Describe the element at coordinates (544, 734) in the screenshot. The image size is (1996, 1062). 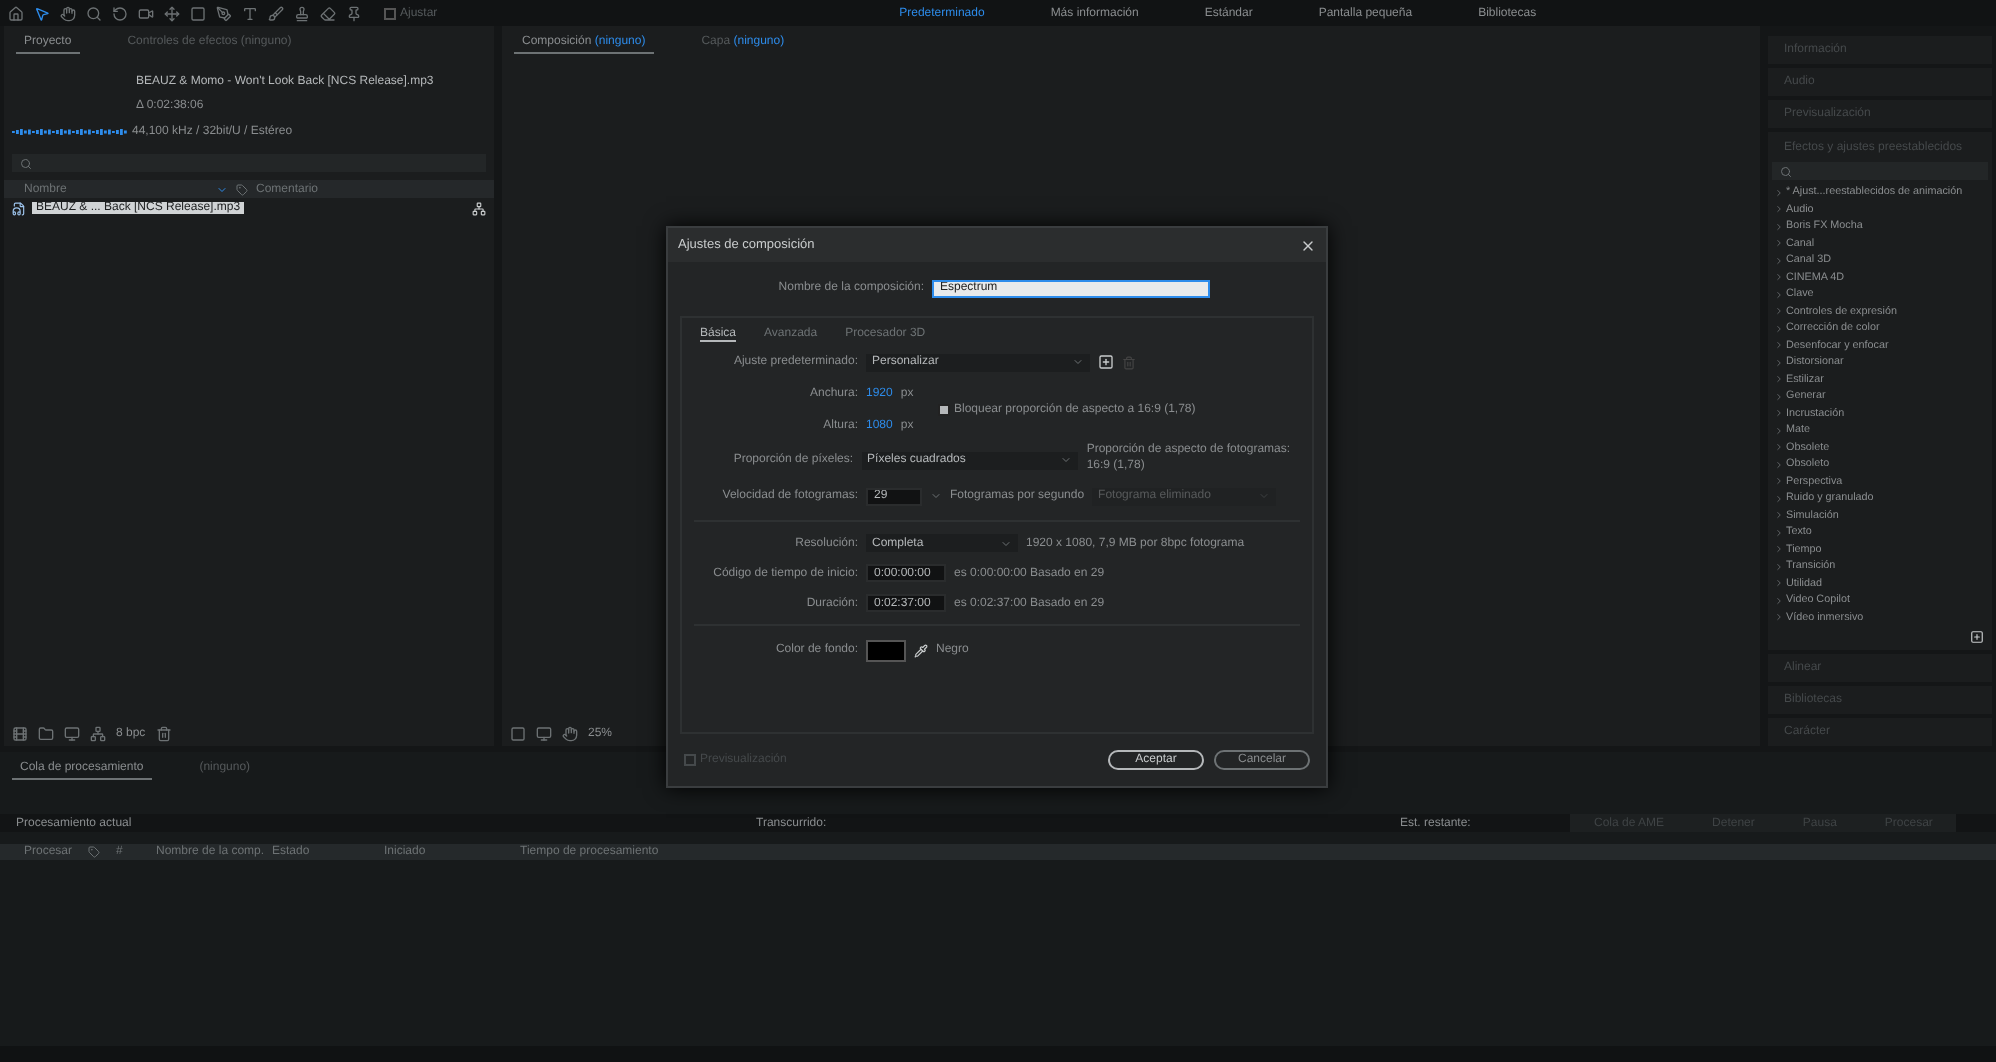
I see `monitor-icon` at that location.